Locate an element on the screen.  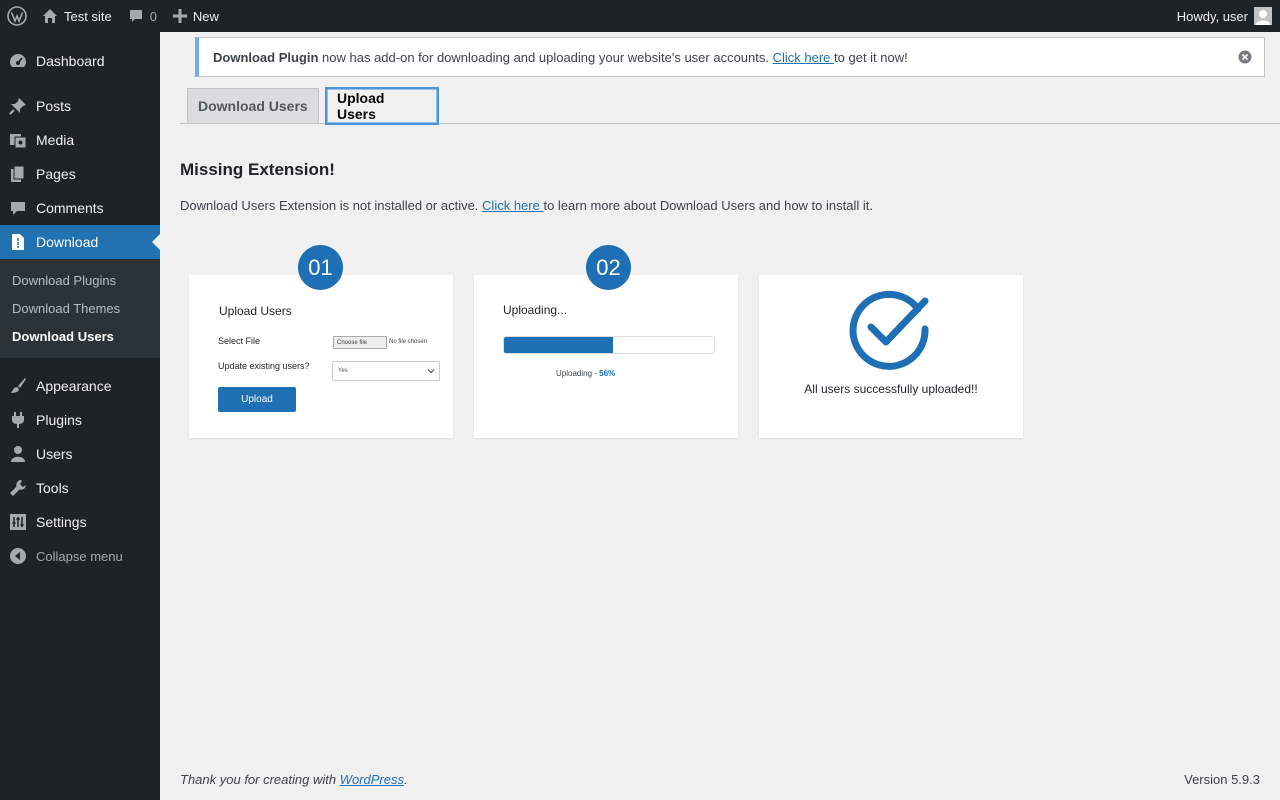
submenu-download-users: Download Users is located at coordinates (80, 336).